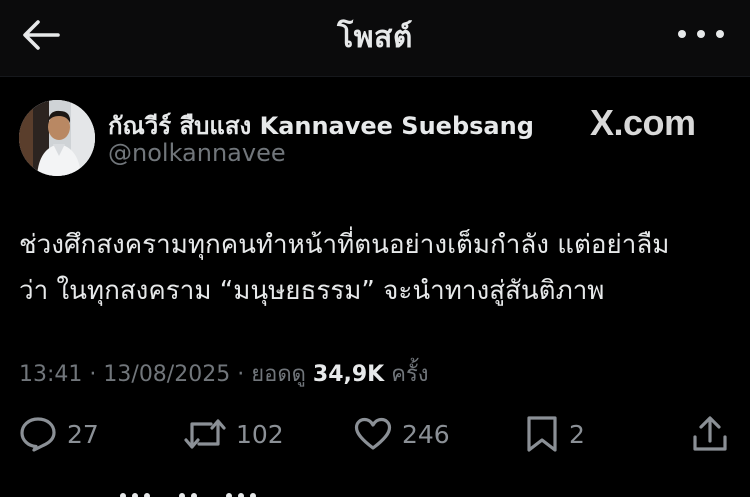  I want to click on bookmark-icon, so click(542, 434).